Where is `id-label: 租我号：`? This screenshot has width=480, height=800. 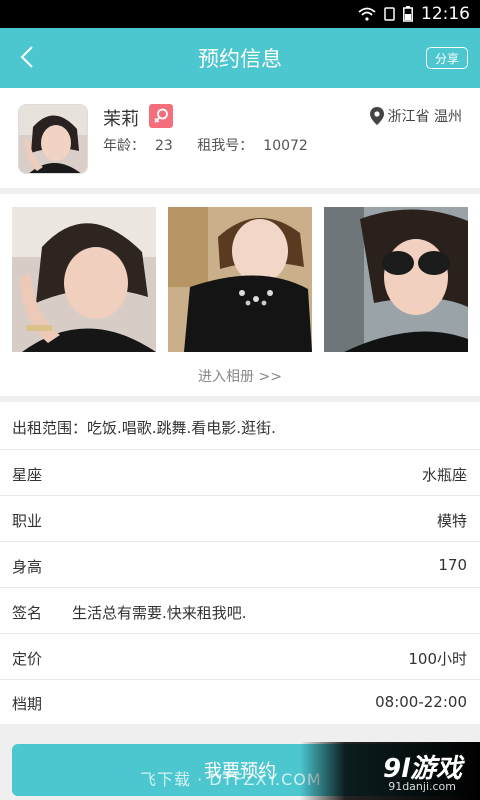
id-label: 租我号： is located at coordinates (225, 146).